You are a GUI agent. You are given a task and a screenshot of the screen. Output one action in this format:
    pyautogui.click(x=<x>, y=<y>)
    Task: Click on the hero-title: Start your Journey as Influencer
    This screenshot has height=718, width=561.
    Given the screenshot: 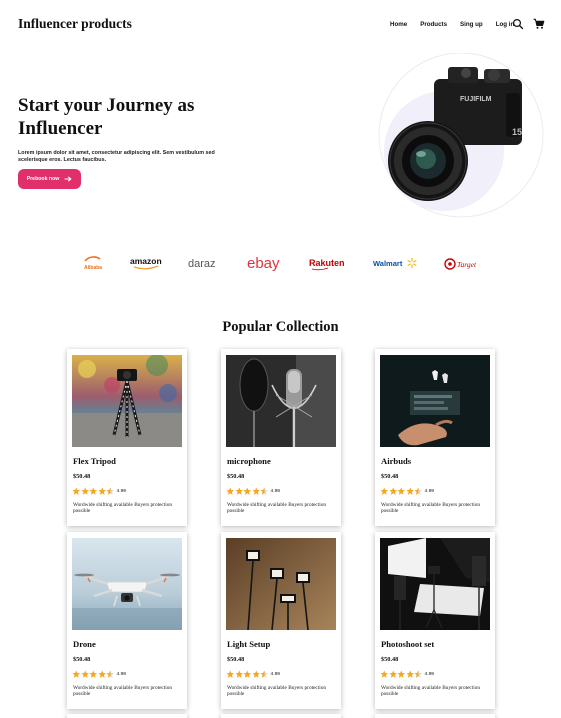 What is the action you would take?
    pyautogui.click(x=106, y=117)
    